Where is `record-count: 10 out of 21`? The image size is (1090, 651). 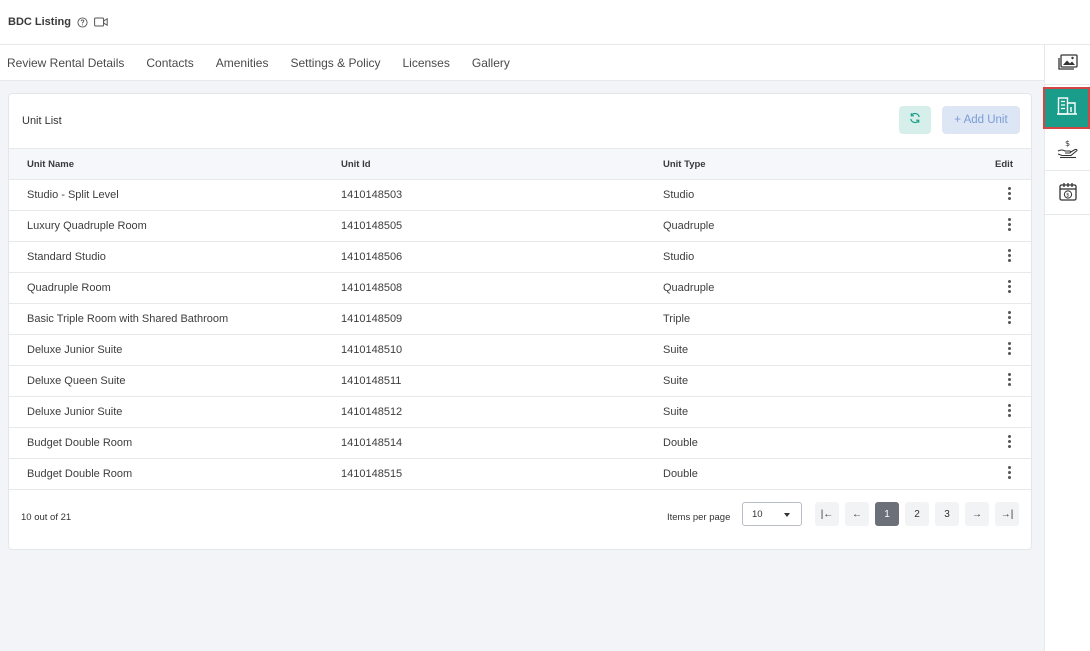
record-count: 10 out of 21 is located at coordinates (46, 517).